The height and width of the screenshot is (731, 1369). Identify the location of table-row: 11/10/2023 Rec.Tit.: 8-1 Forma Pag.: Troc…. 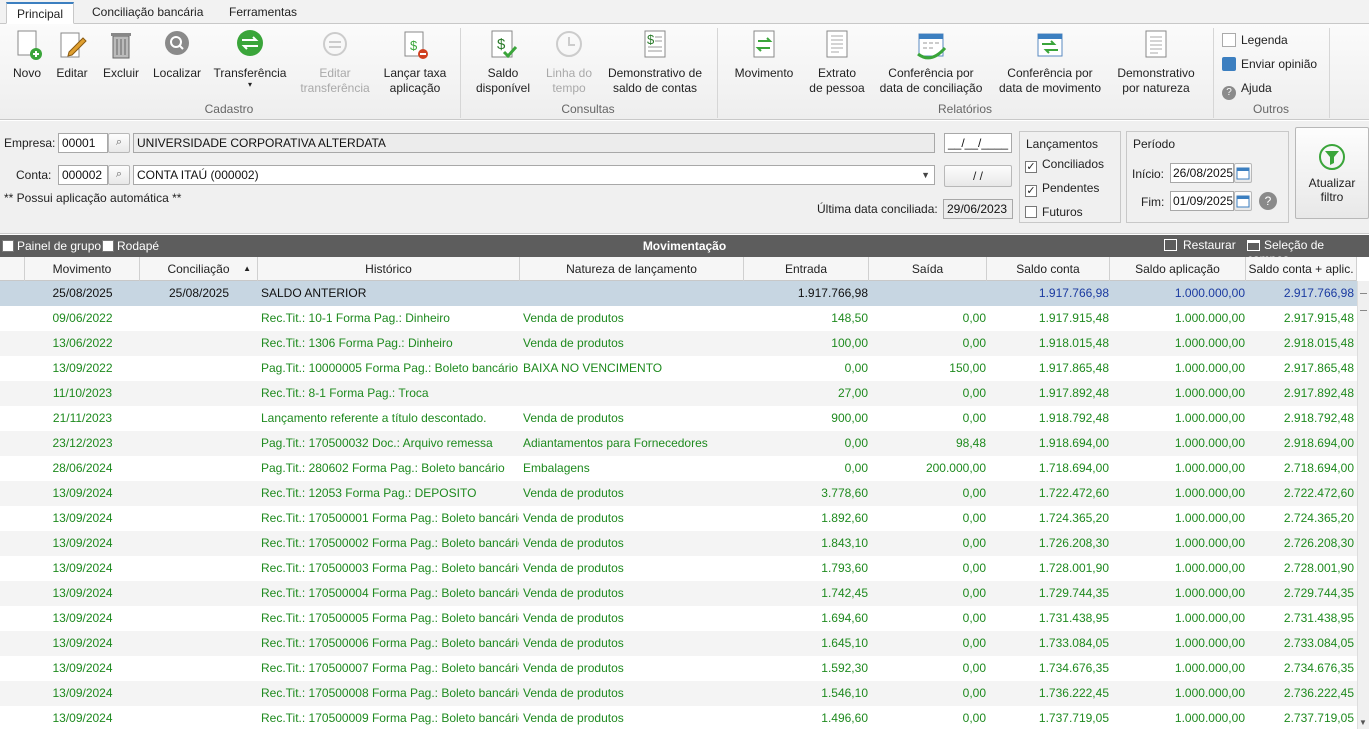
(678, 393).